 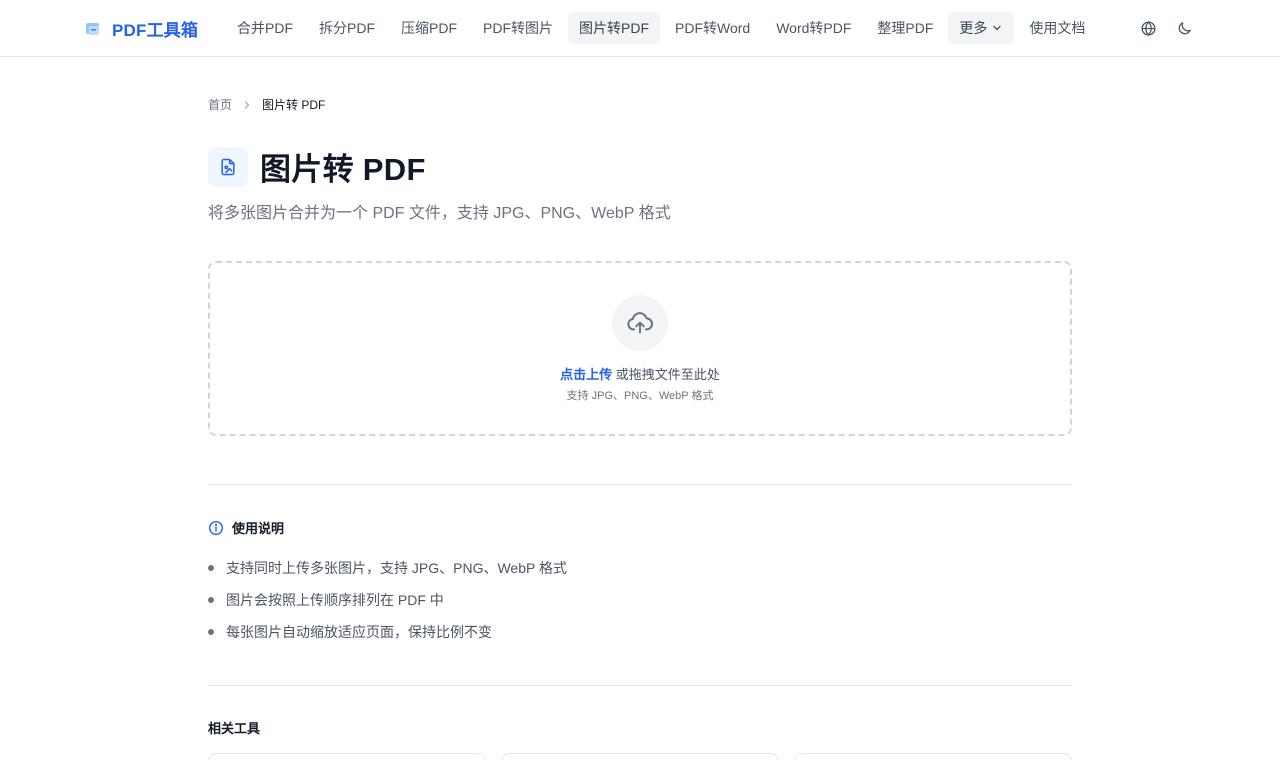 What do you see at coordinates (343, 169) in the screenshot?
I see `page-title: 图片转 PDF` at bounding box center [343, 169].